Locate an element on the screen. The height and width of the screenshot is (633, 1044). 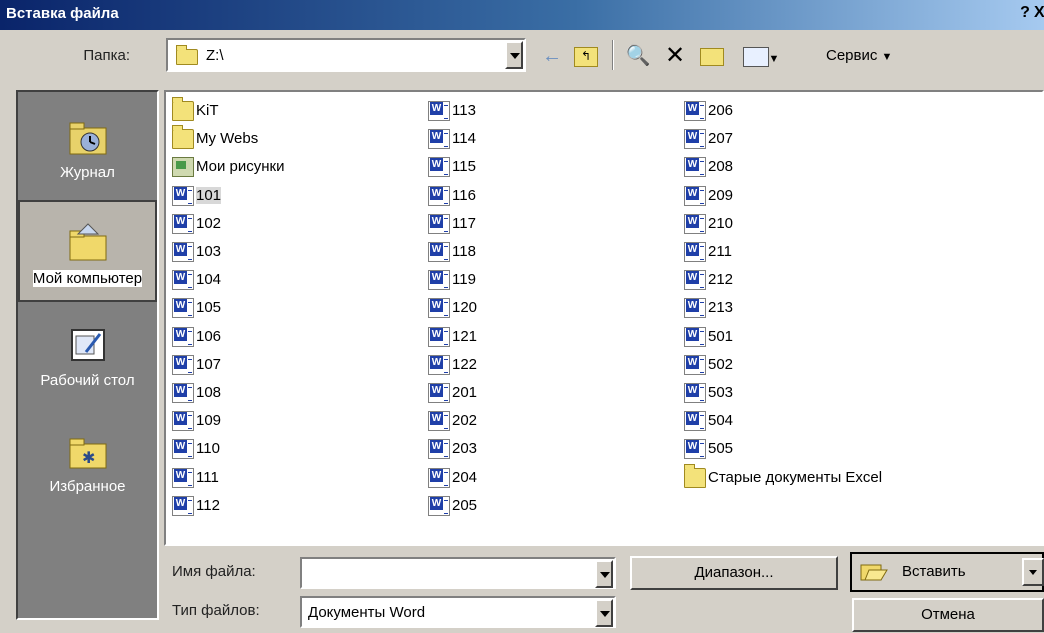
file-item: 213 is located at coordinates (708, 308).